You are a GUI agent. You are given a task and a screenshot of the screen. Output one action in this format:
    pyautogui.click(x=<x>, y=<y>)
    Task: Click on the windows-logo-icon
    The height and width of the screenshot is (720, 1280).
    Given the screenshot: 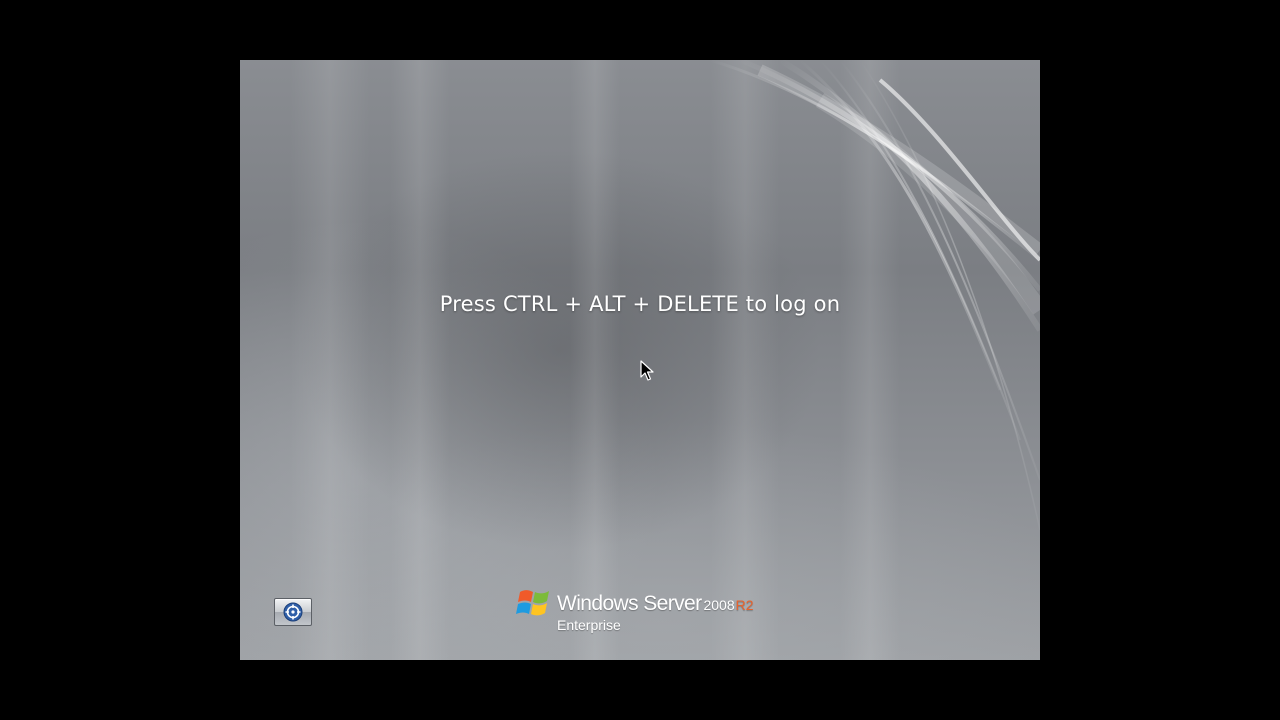 What is the action you would take?
    pyautogui.click(x=532, y=603)
    